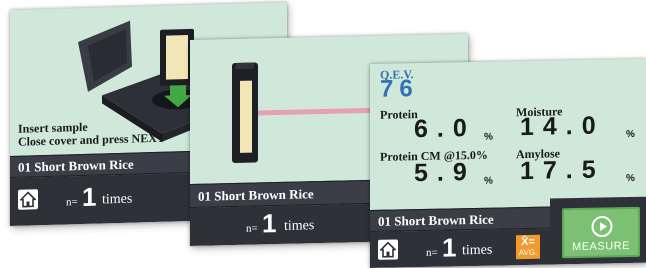 This screenshot has width=646, height=268. What do you see at coordinates (528, 252) in the screenshot?
I see `average-label: AVG.` at bounding box center [528, 252].